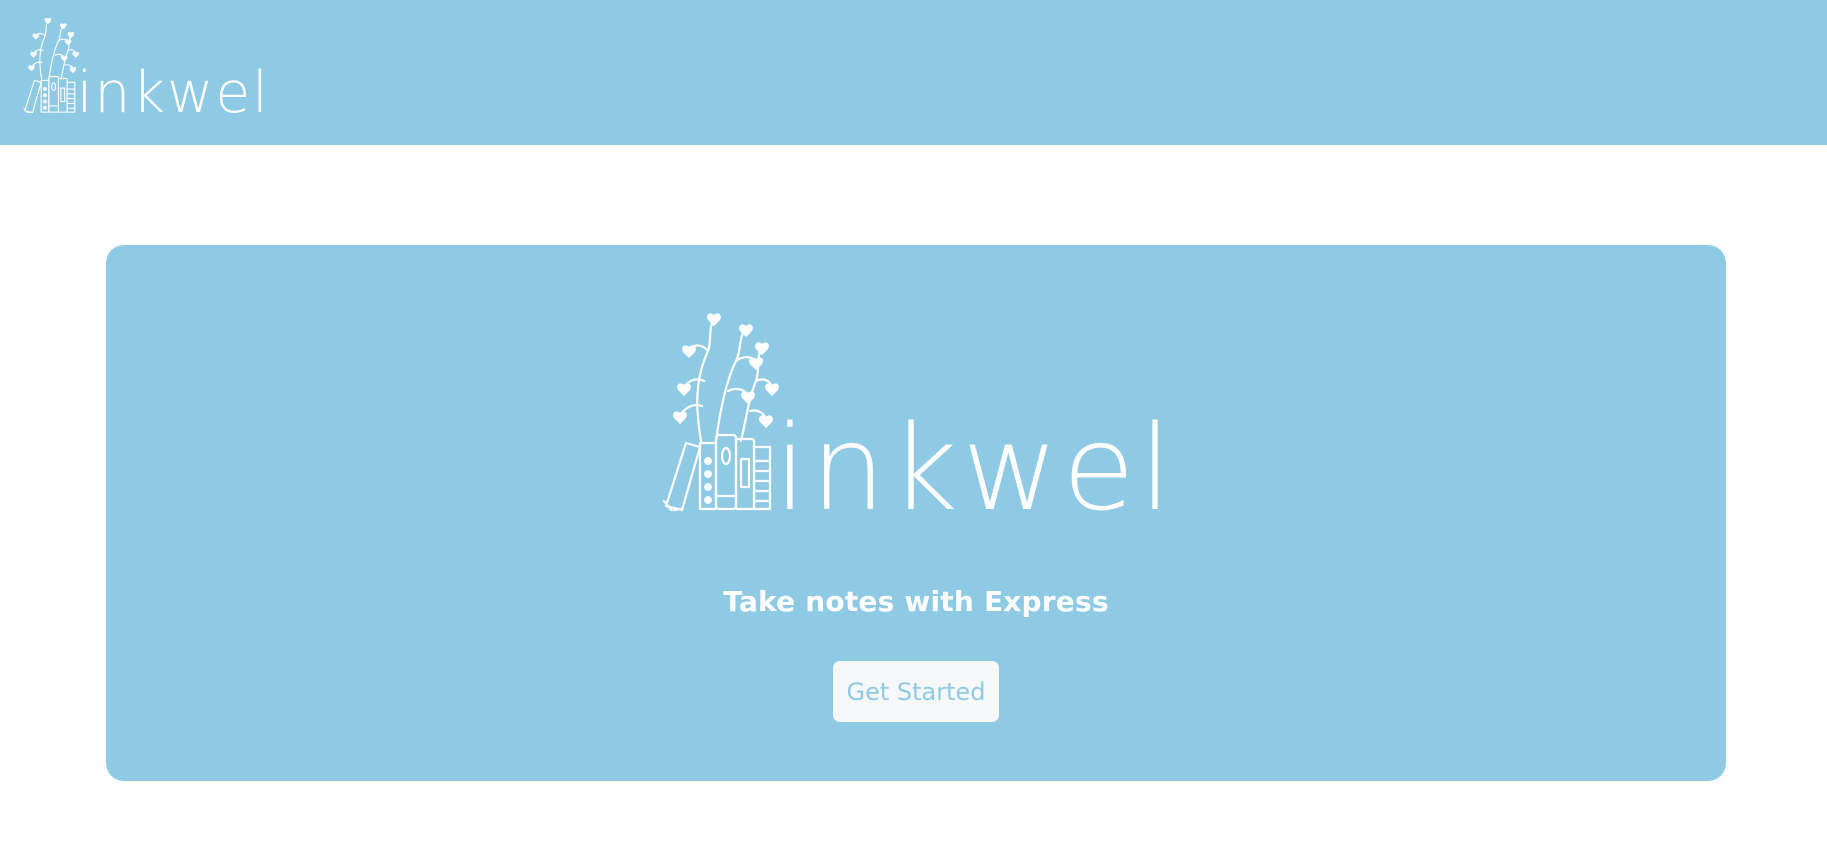 The image size is (1827, 850). I want to click on get-started-button: Get Started, so click(916, 691).